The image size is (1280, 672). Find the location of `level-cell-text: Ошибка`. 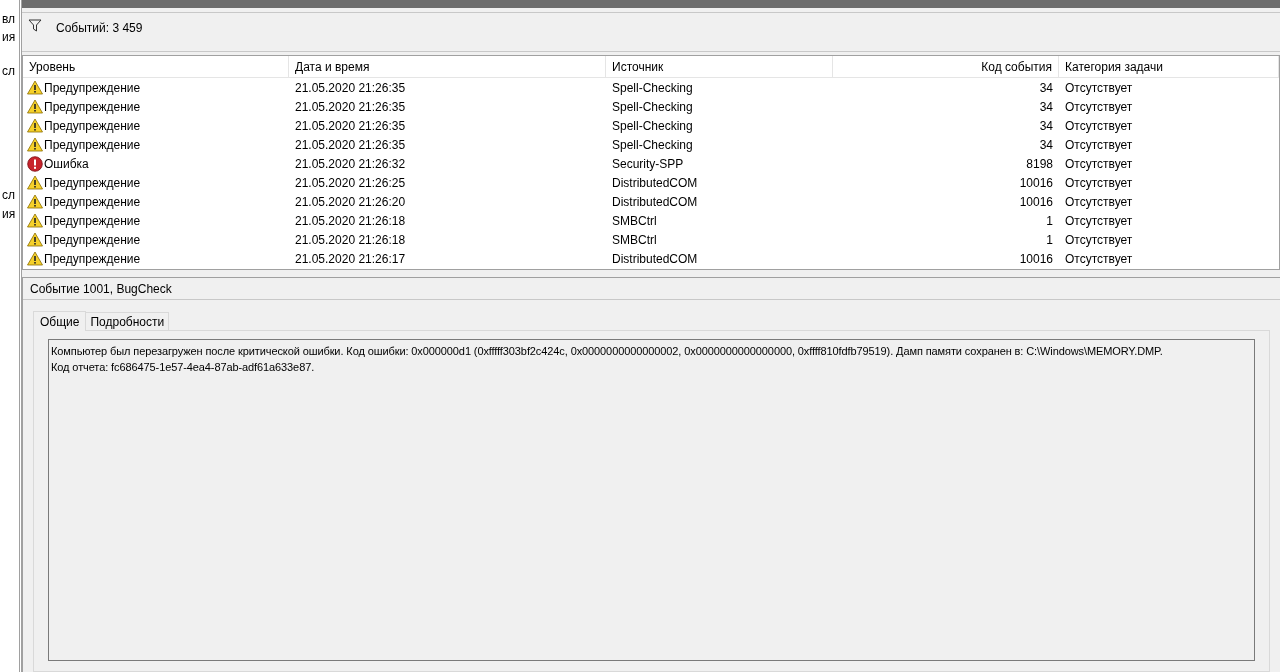

level-cell-text: Ошибка is located at coordinates (66, 164).